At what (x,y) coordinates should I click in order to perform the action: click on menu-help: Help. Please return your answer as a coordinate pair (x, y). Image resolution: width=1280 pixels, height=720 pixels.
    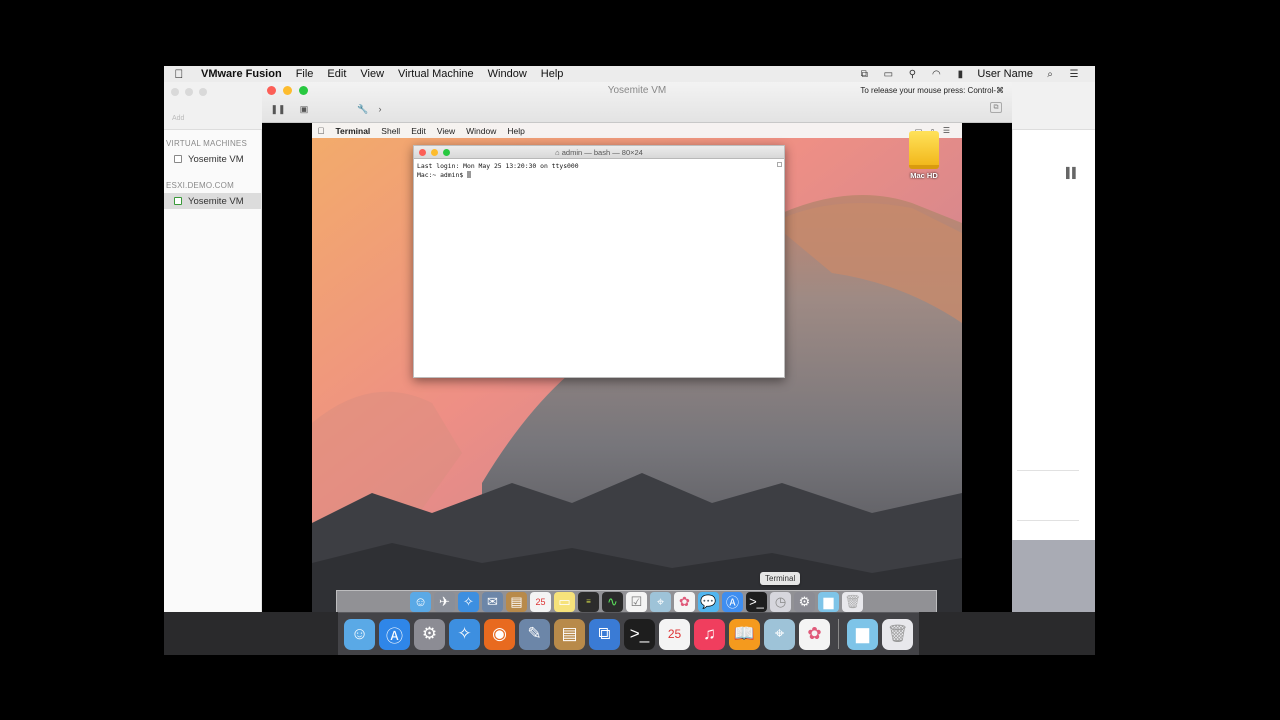
    Looking at the image, I should click on (552, 74).